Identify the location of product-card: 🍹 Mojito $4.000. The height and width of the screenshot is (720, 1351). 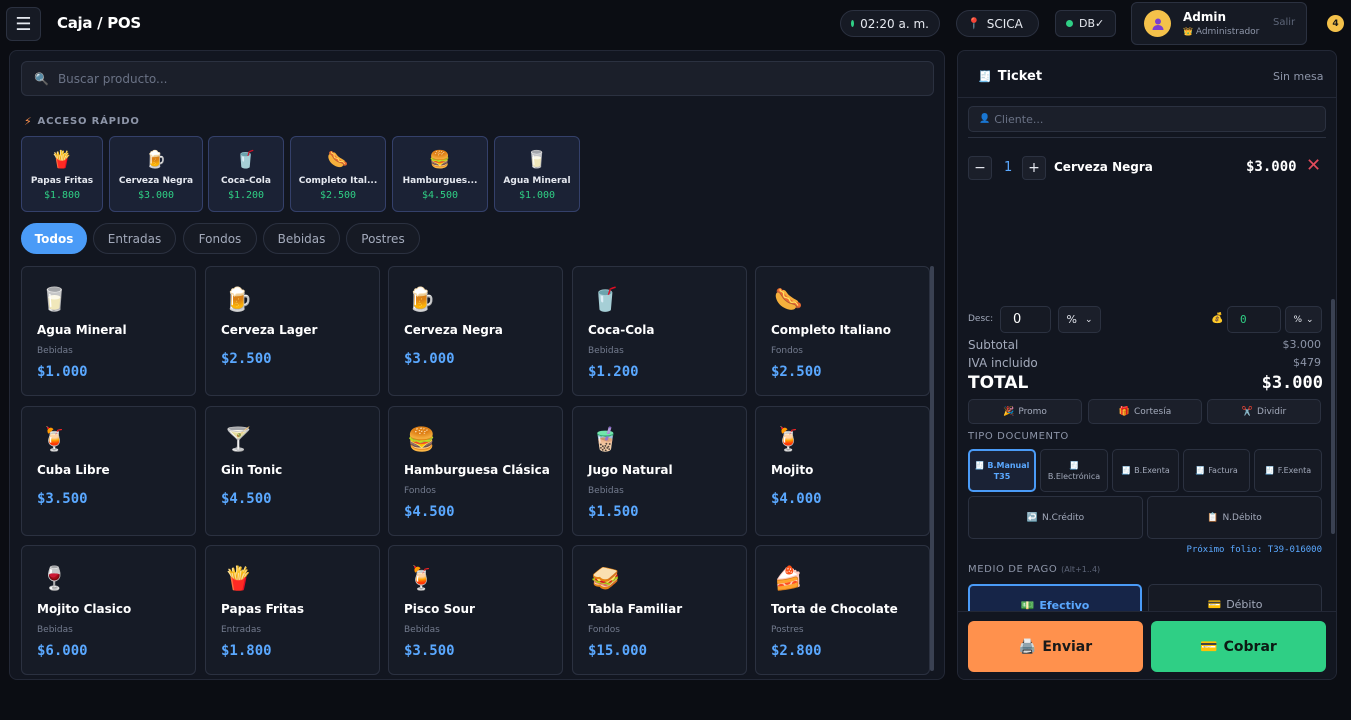
(842, 471).